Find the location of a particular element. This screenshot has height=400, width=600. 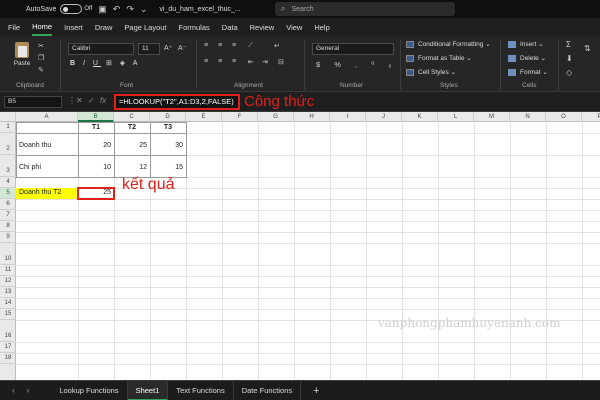

row-header: 3 is located at coordinates (8, 166).